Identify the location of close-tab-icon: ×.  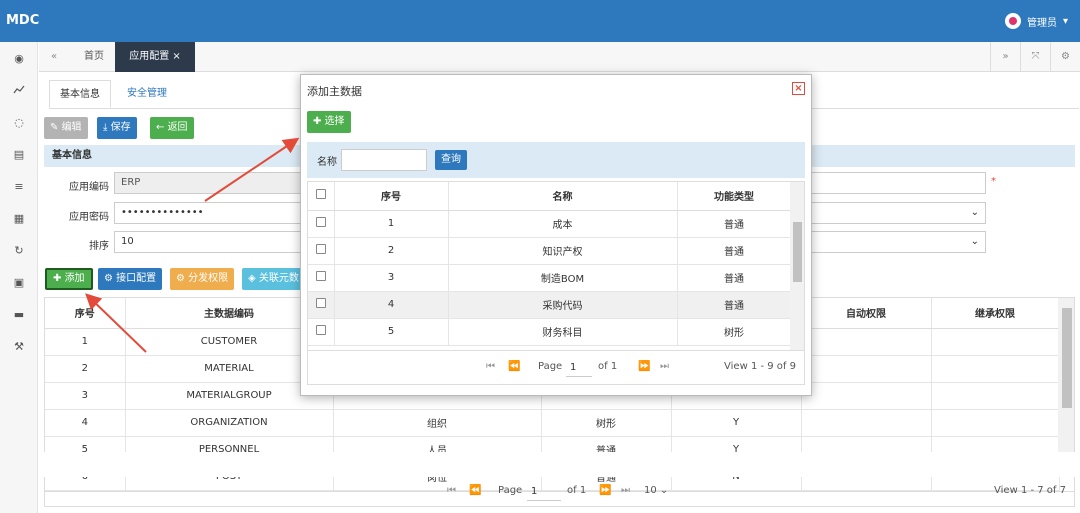
(176, 56).